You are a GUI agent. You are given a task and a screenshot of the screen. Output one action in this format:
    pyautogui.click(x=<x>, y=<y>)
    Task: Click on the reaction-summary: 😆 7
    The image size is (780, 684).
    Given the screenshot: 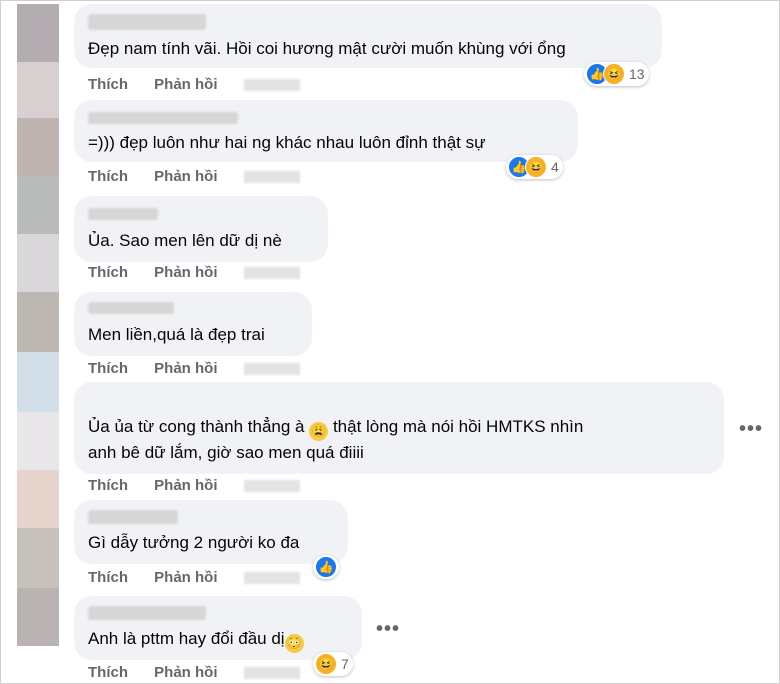 What is the action you would take?
    pyautogui.click(x=333, y=664)
    